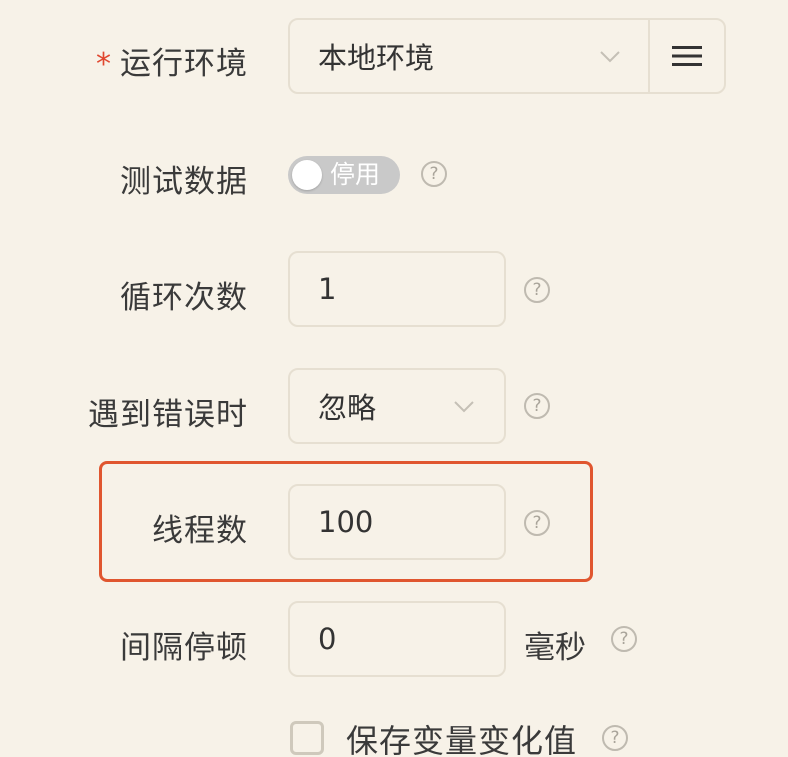  Describe the element at coordinates (397, 639) in the screenshot. I see `interval-input: 0` at that location.